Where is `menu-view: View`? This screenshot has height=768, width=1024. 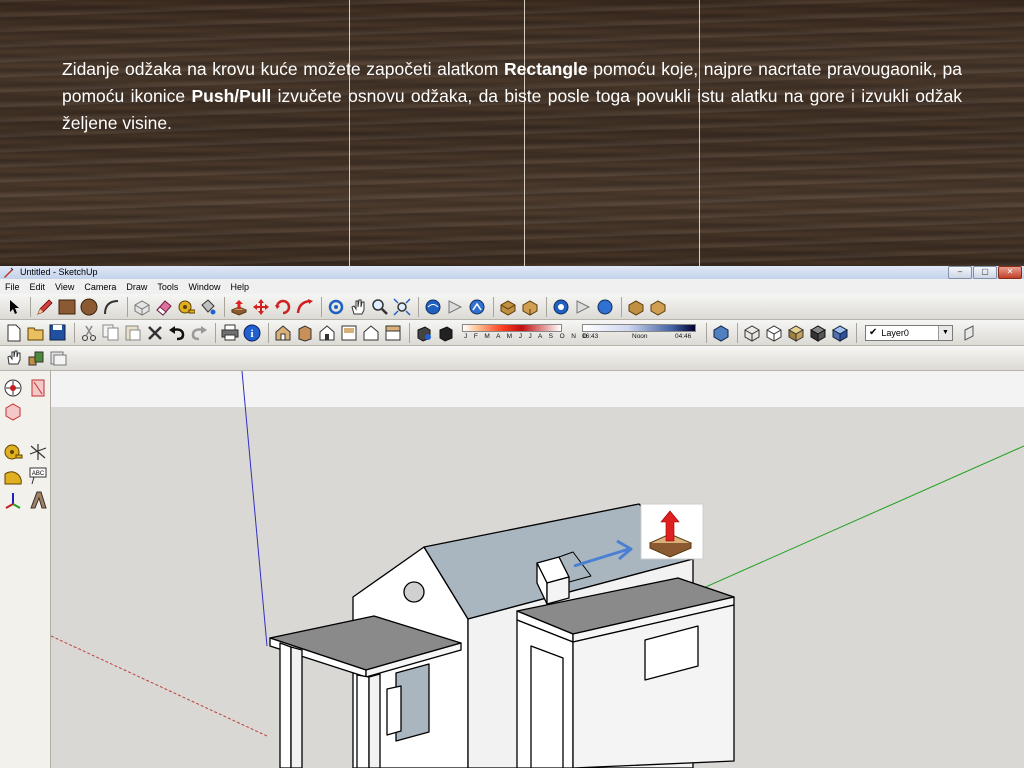 menu-view: View is located at coordinates (64, 287).